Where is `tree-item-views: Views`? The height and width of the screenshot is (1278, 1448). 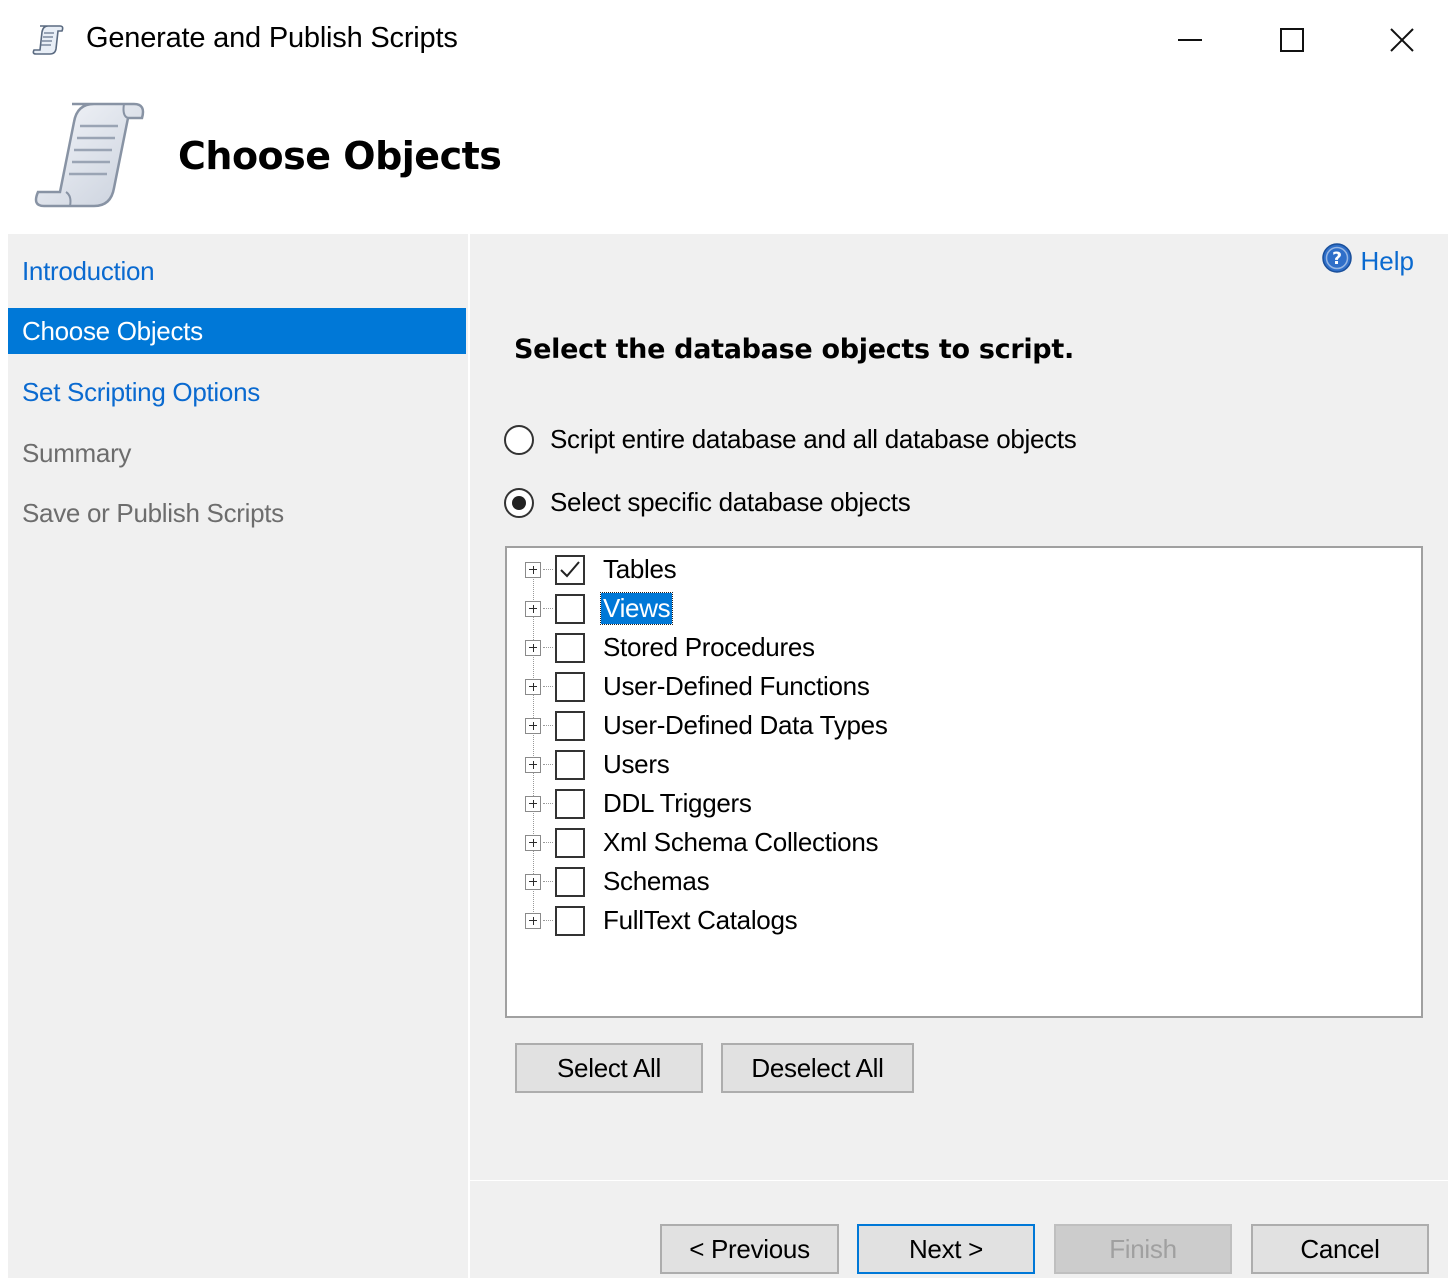 tree-item-views: Views is located at coordinates (599, 608).